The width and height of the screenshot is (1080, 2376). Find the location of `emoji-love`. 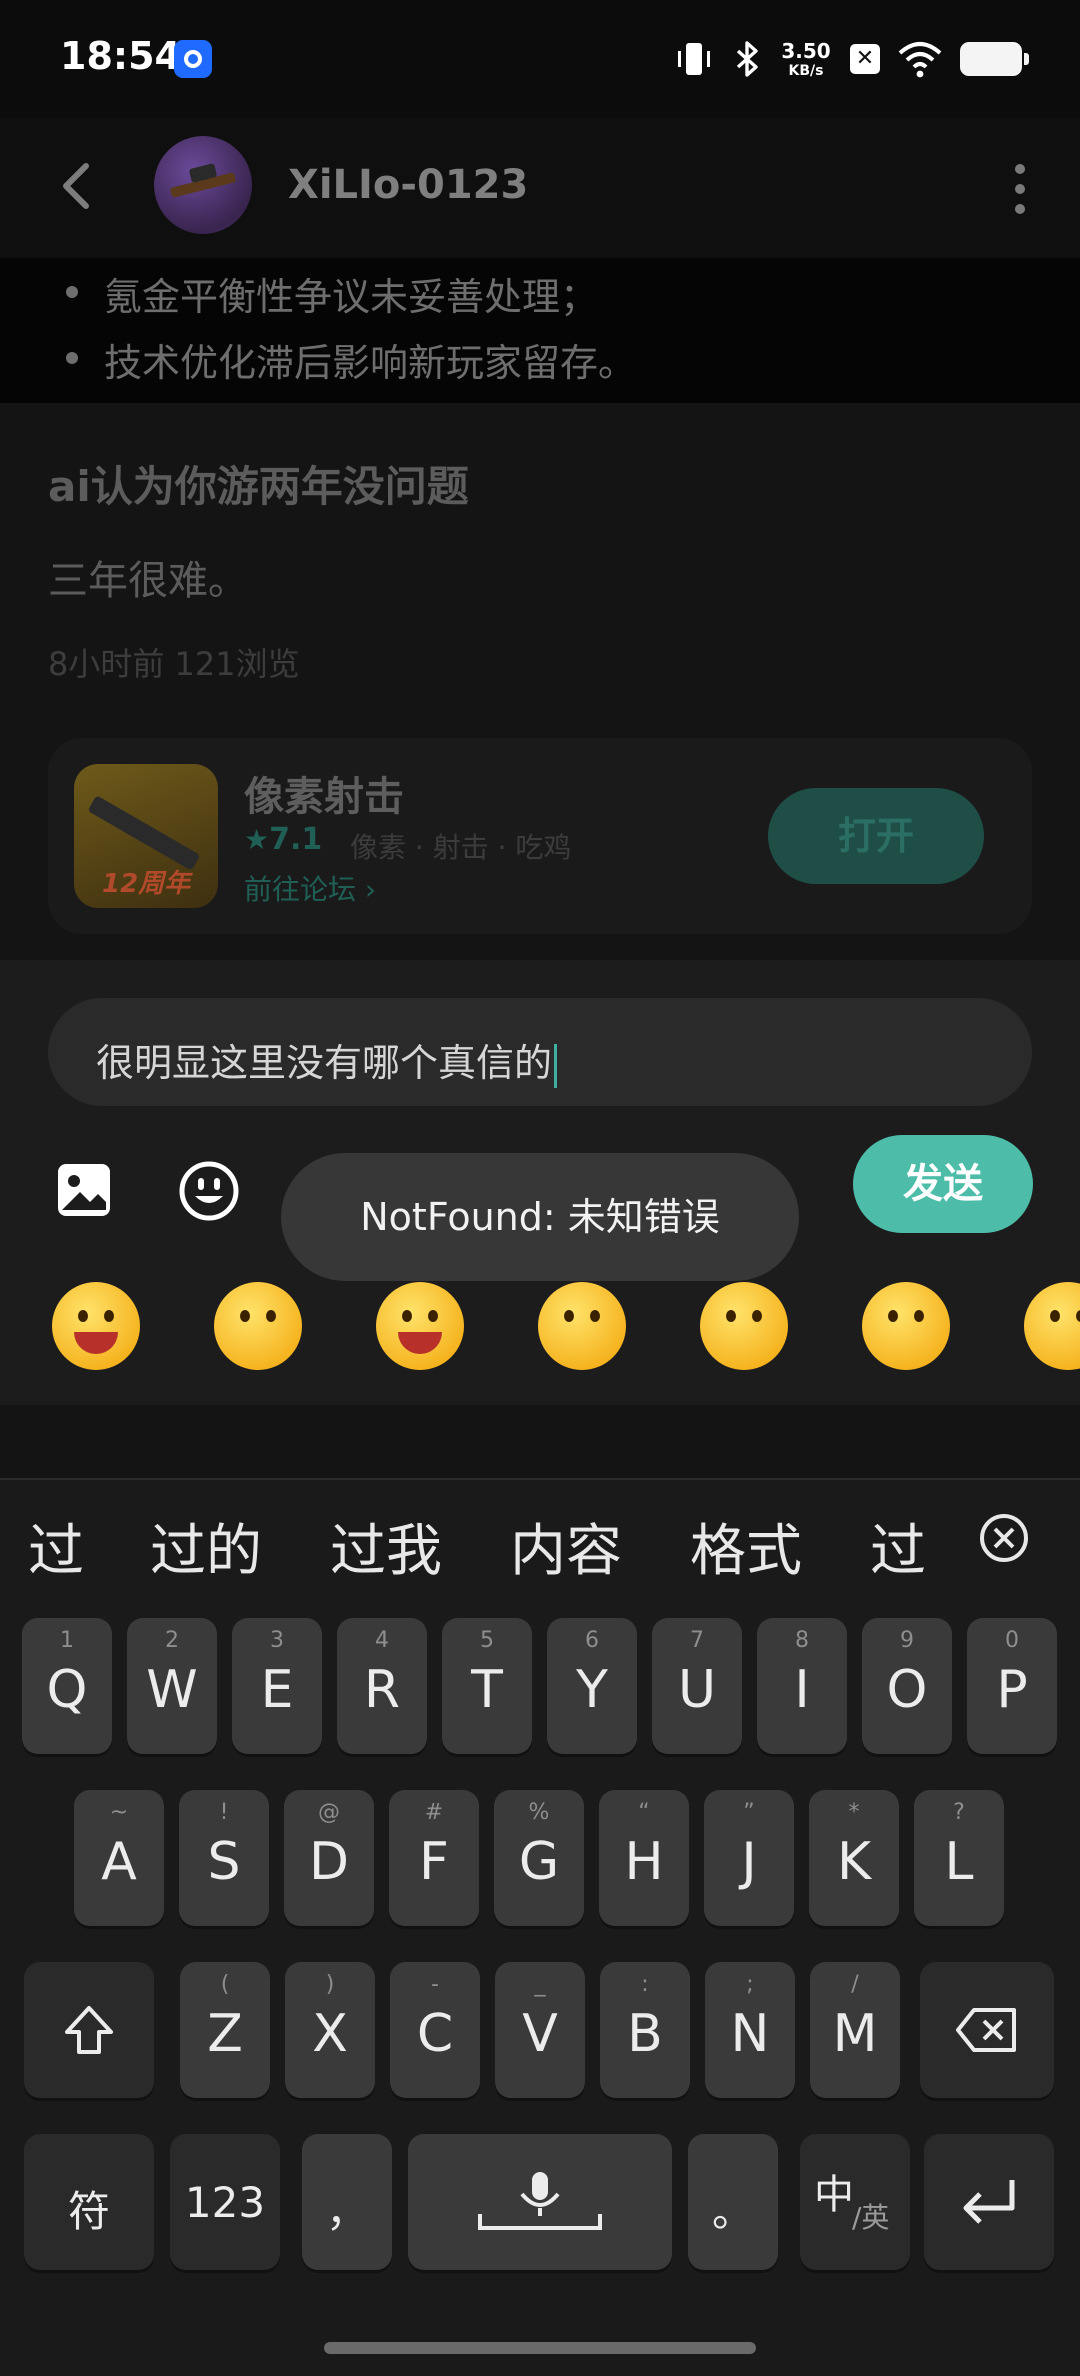

emoji-love is located at coordinates (1052, 1326).